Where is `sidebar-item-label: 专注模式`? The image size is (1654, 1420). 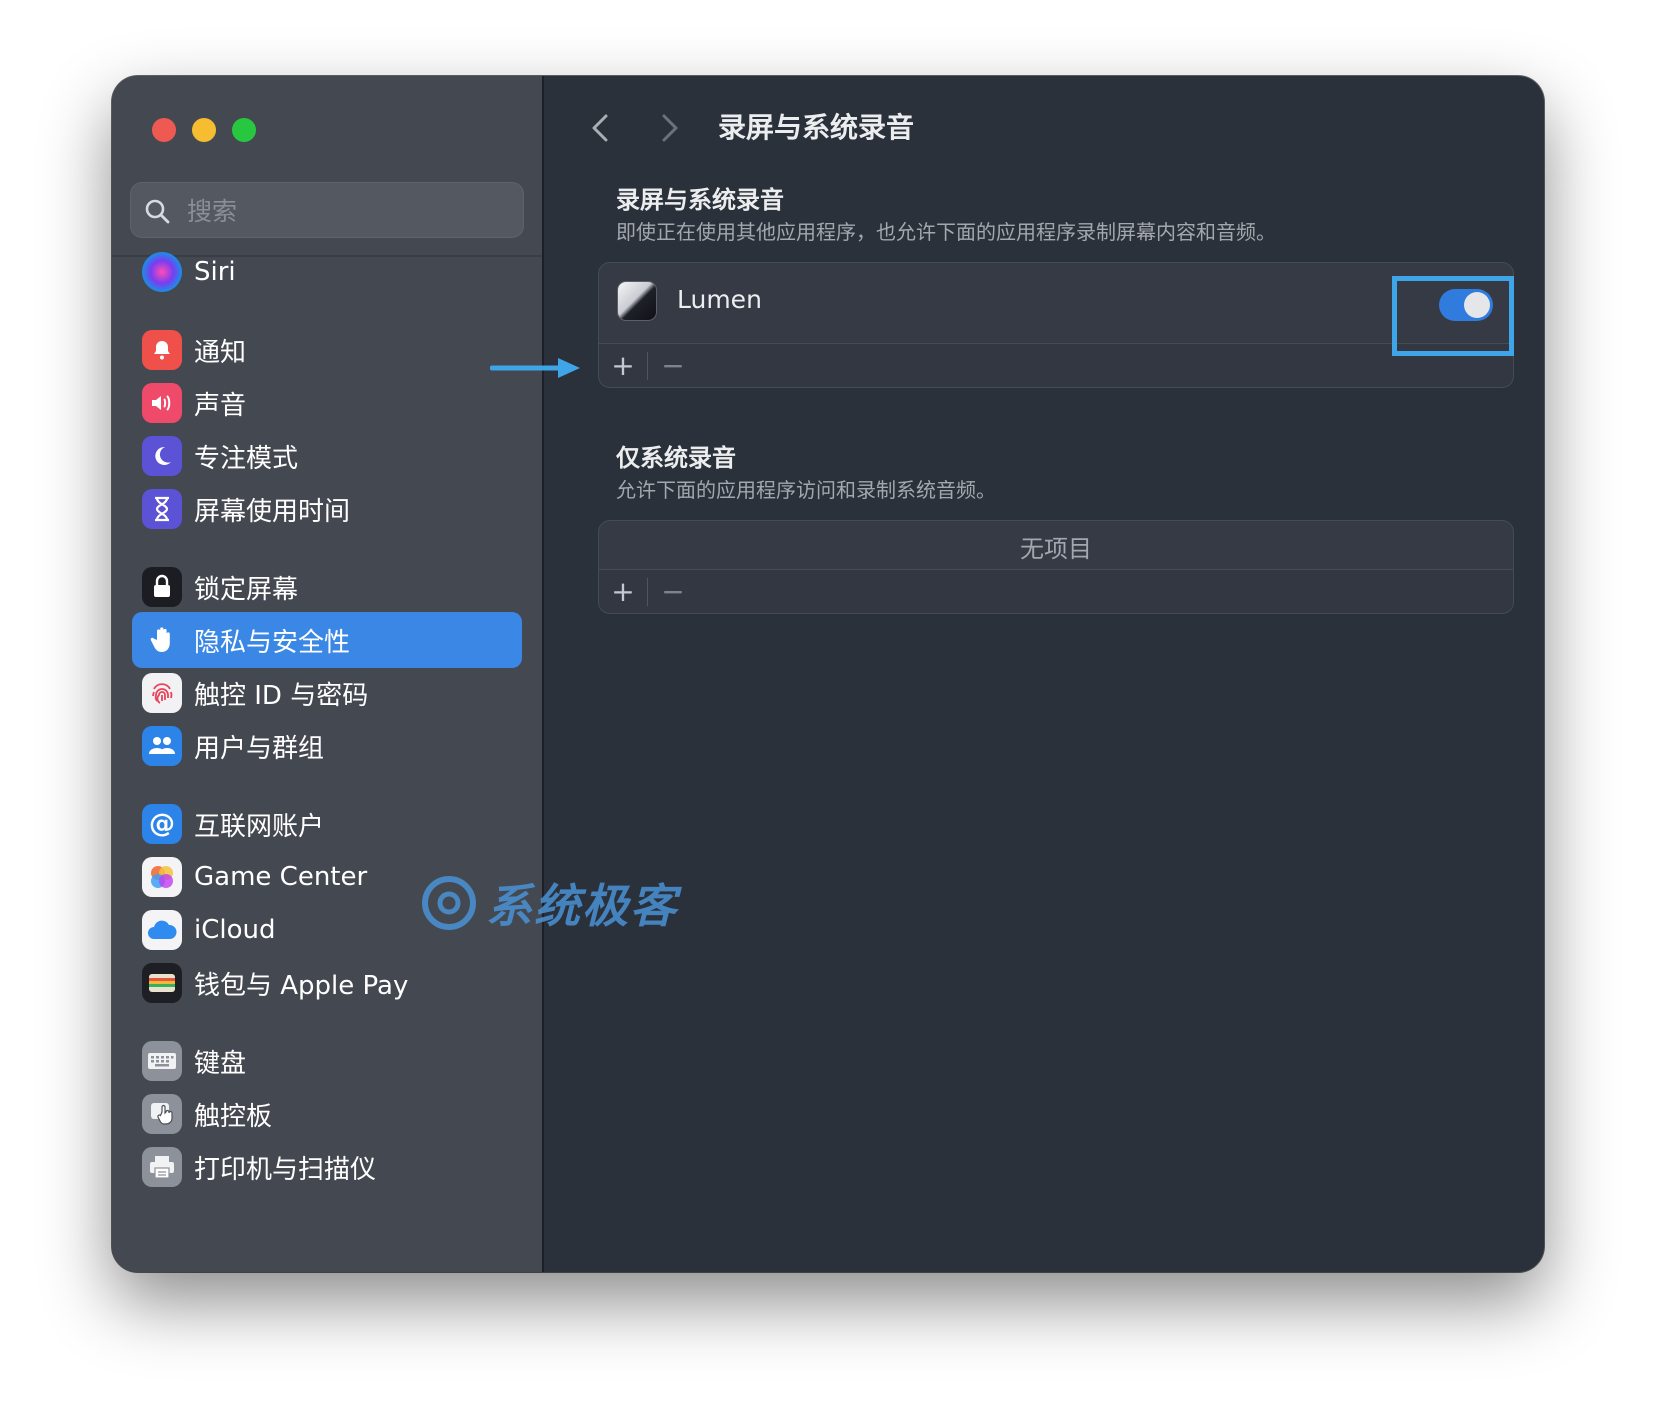 sidebar-item-label: 专注模式 is located at coordinates (246, 458).